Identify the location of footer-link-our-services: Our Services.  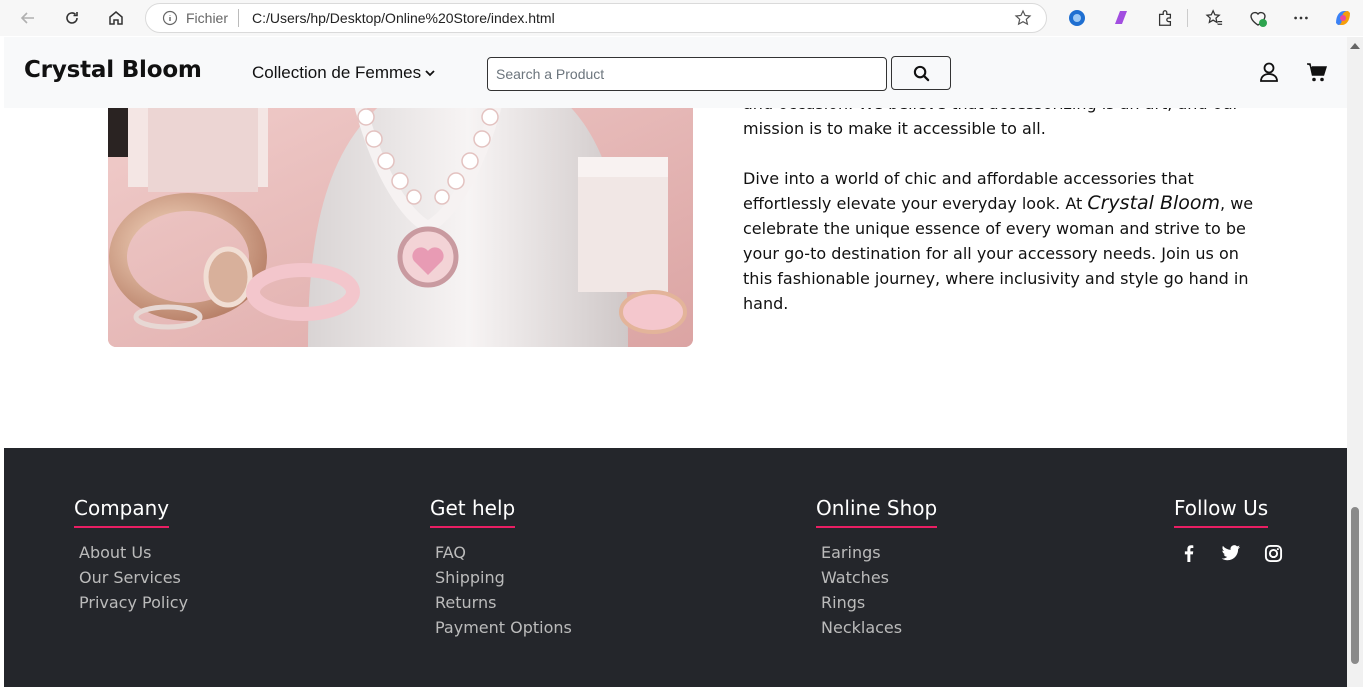
(133, 577).